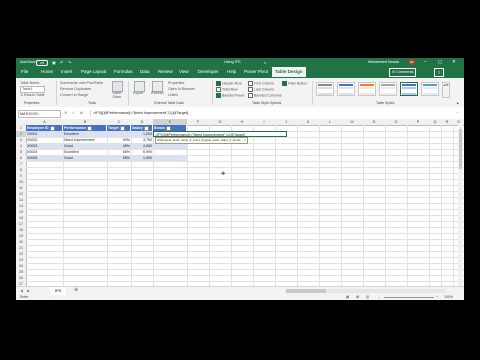 The height and width of the screenshot is (360, 480). Describe the element at coordinates (74, 95) in the screenshot. I see `convert-to-range-button: Convert to Range` at that location.